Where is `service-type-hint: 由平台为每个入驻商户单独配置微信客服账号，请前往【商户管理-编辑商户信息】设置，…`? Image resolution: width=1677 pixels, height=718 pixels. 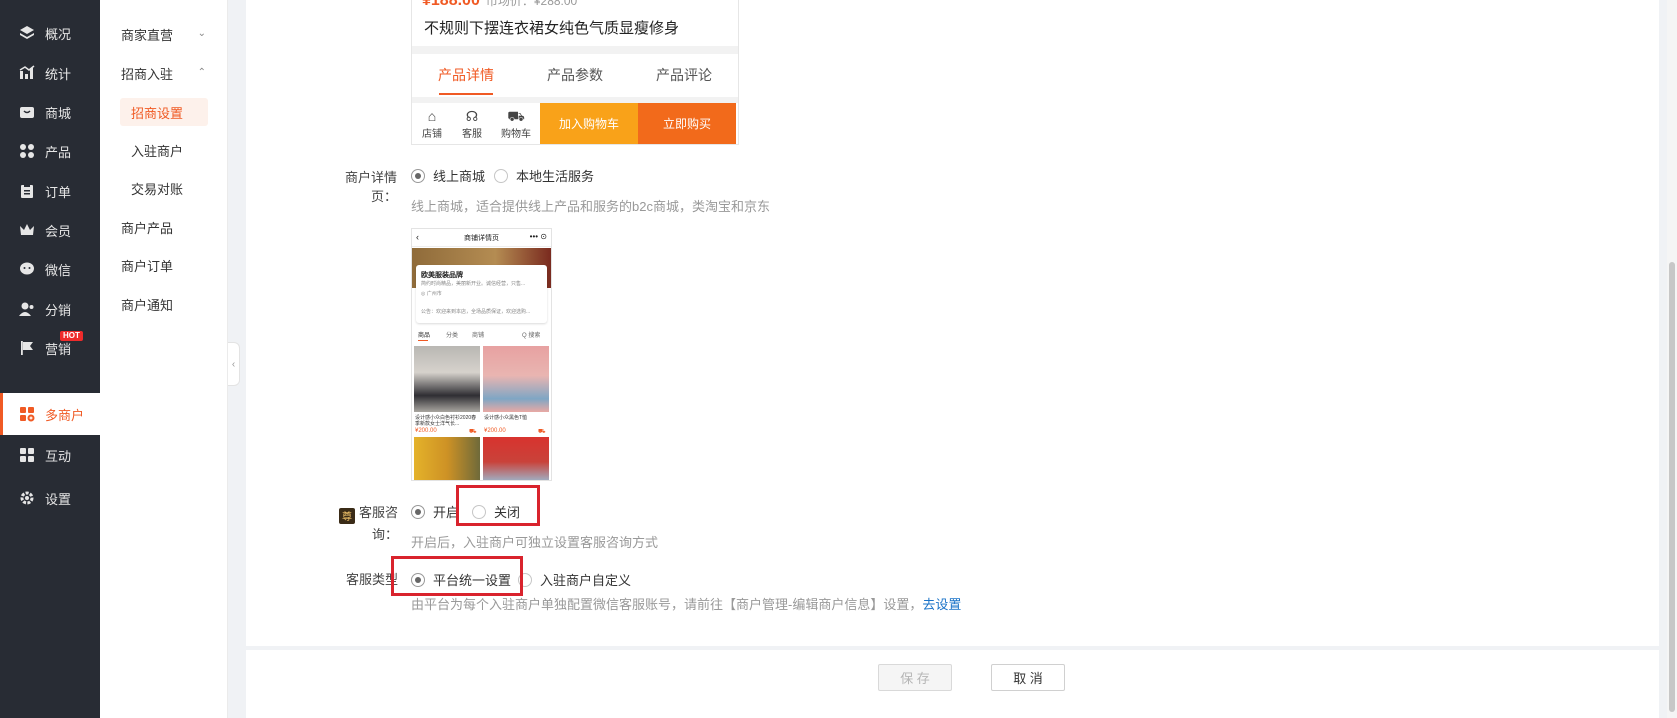
service-type-hint: 由平台为每个入驻商户单独配置微信客服账号，请前往【商户管理-编辑商户信息】设置，… is located at coordinates (686, 603).